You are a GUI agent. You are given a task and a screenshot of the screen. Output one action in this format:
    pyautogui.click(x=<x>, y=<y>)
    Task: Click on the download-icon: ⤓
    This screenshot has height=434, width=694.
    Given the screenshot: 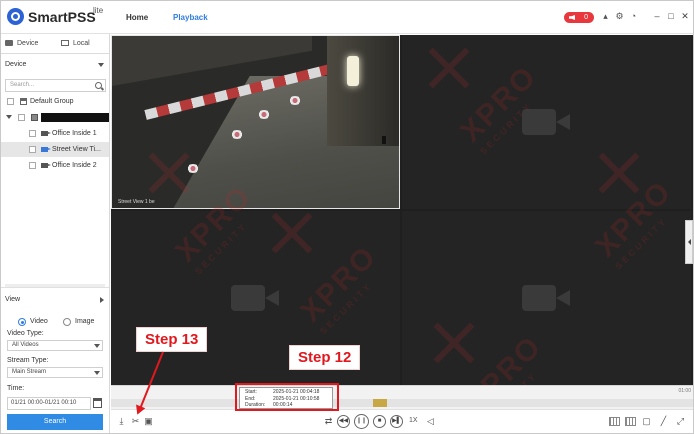 What is the action you would take?
    pyautogui.click(x=121, y=421)
    